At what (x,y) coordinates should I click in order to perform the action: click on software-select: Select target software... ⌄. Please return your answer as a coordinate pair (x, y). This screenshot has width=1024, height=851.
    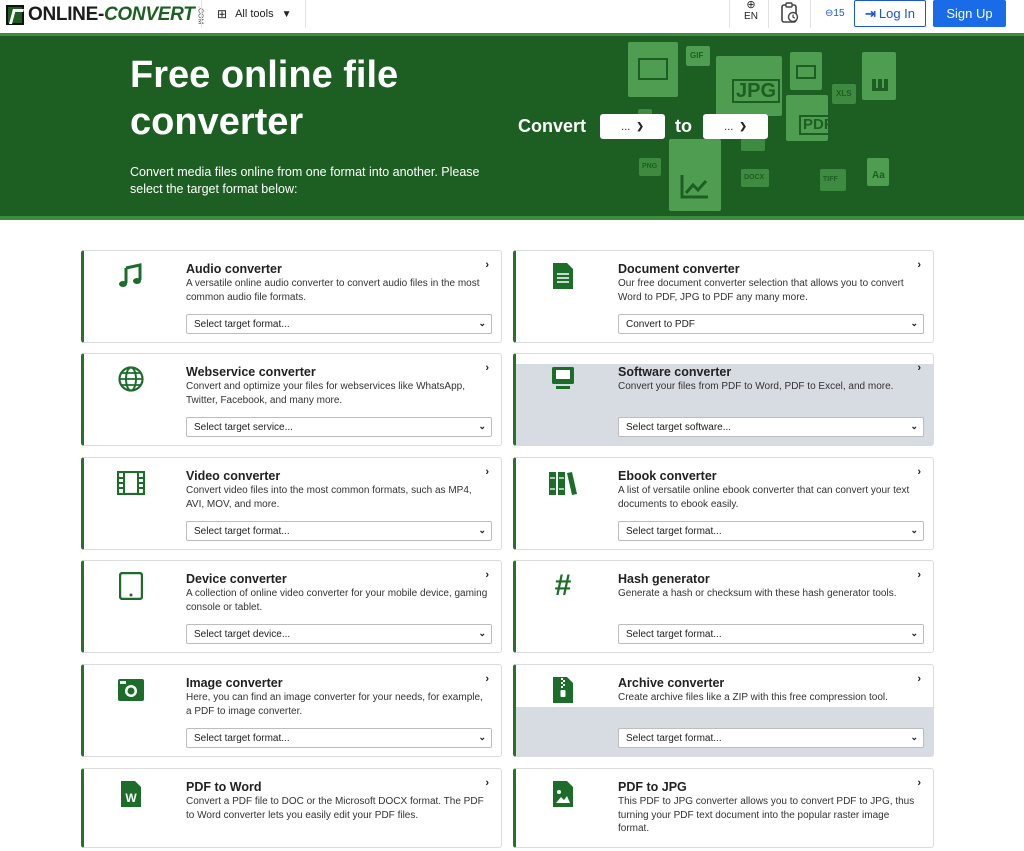
    Looking at the image, I should click on (771, 427).